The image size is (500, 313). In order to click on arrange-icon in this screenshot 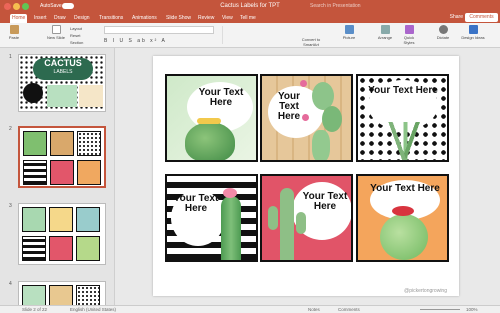, I will do `click(385, 29)`.